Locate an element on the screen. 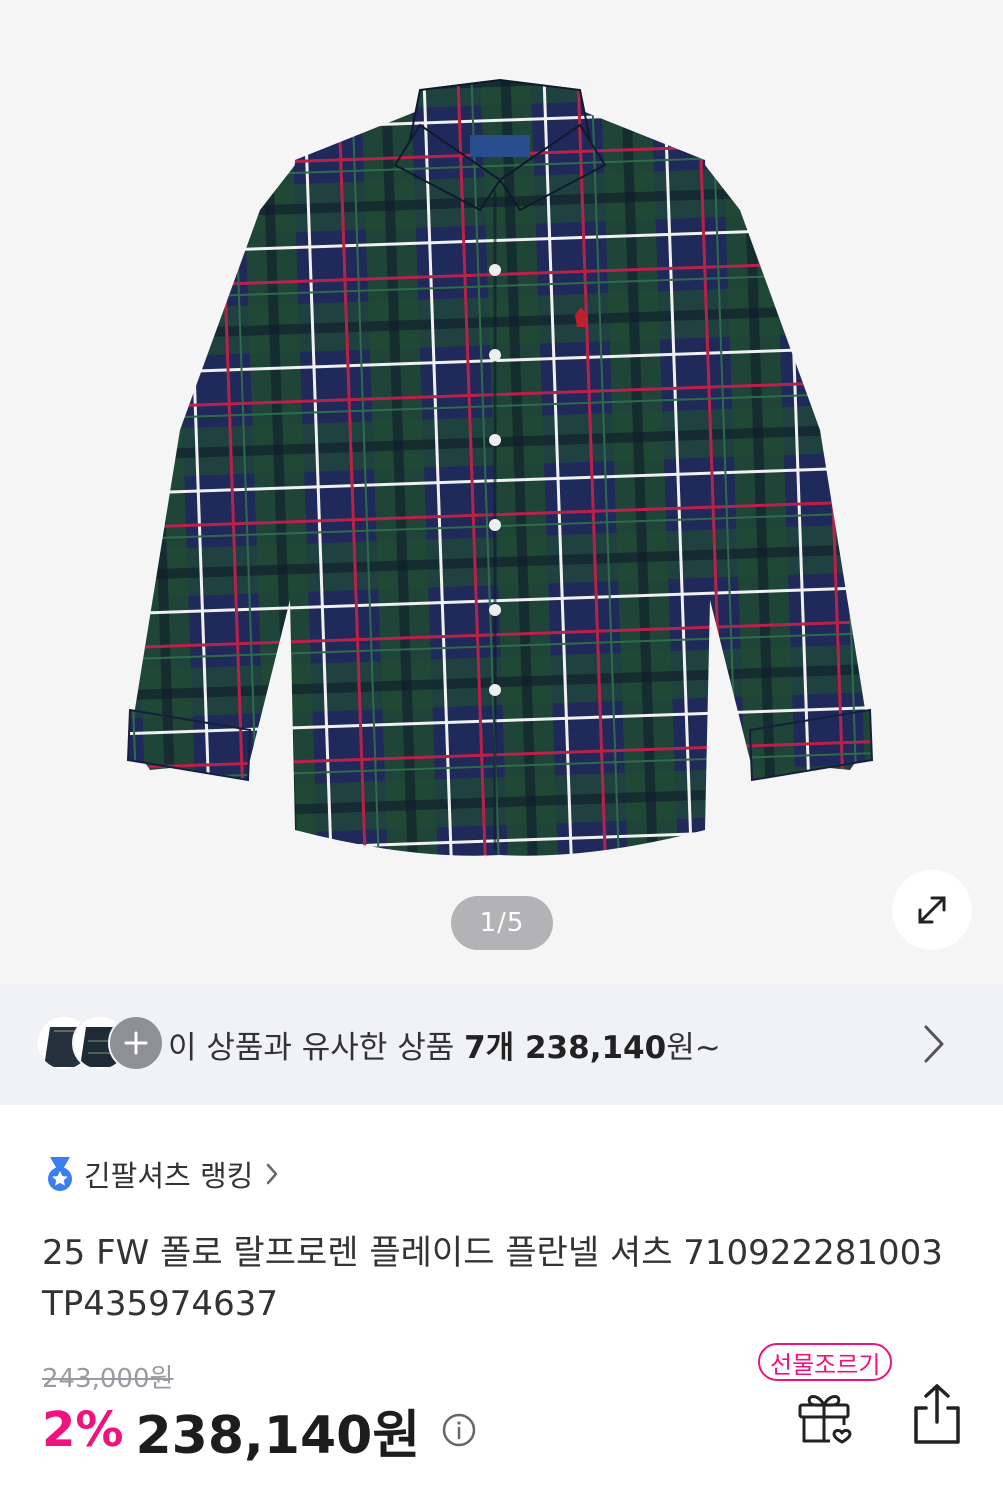 The image size is (1003, 1500). similar-products-banner: 이 상품과 유사한 상품 7개 238,140원~ is located at coordinates (501, 1044).